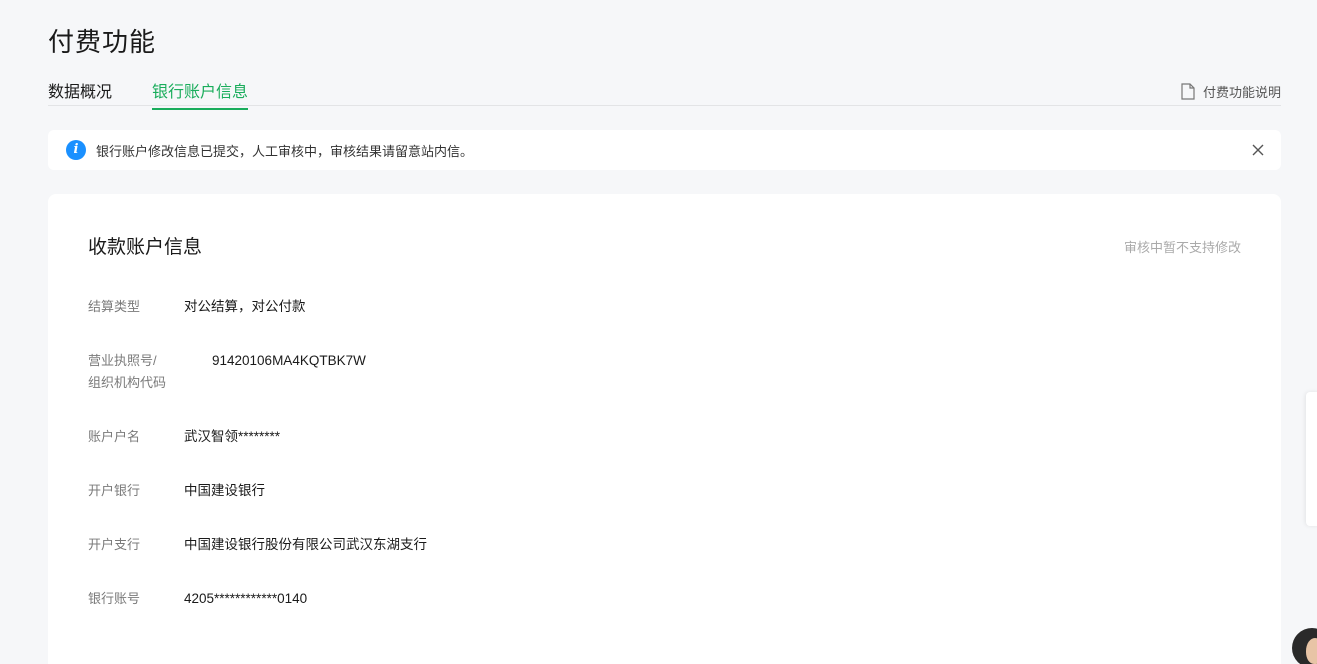  What do you see at coordinates (127, 382) in the screenshot?
I see `field-label-line2: 组织机构代码` at bounding box center [127, 382].